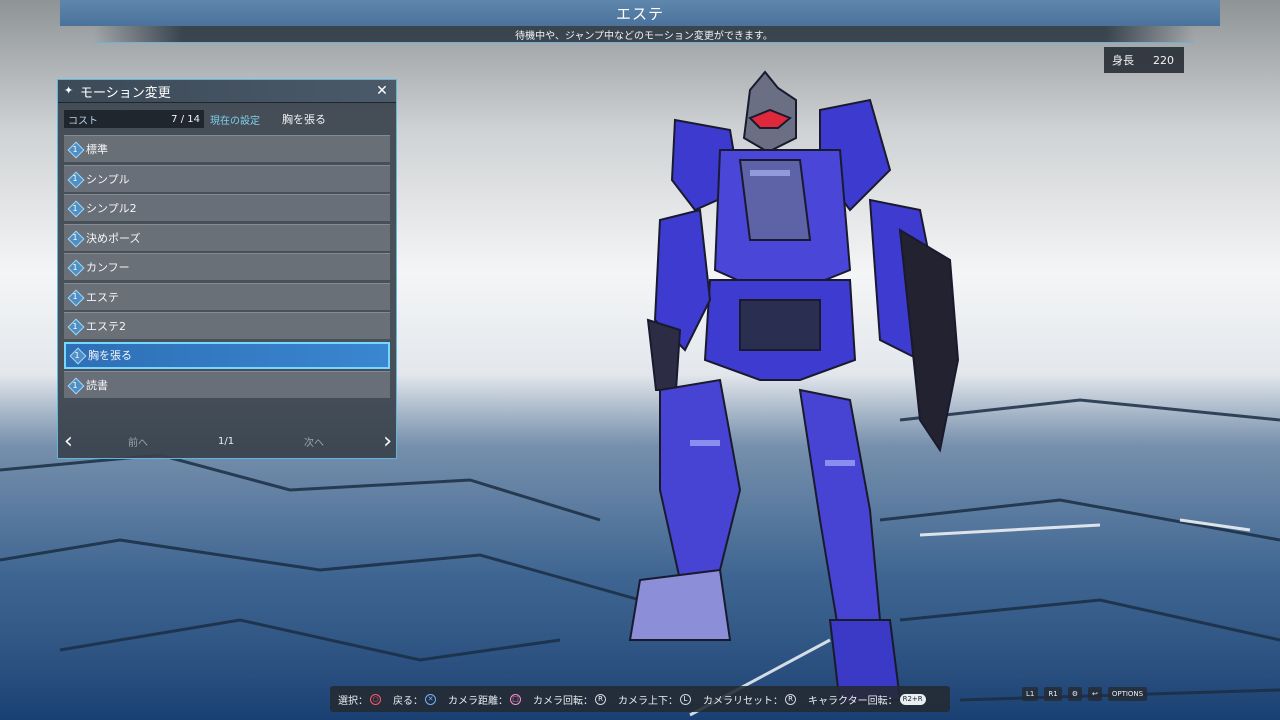 Image resolution: width=1280 pixels, height=720 pixels. Describe the element at coordinates (359, 699) in the screenshot. I see `control-select: 選択： ○` at that location.